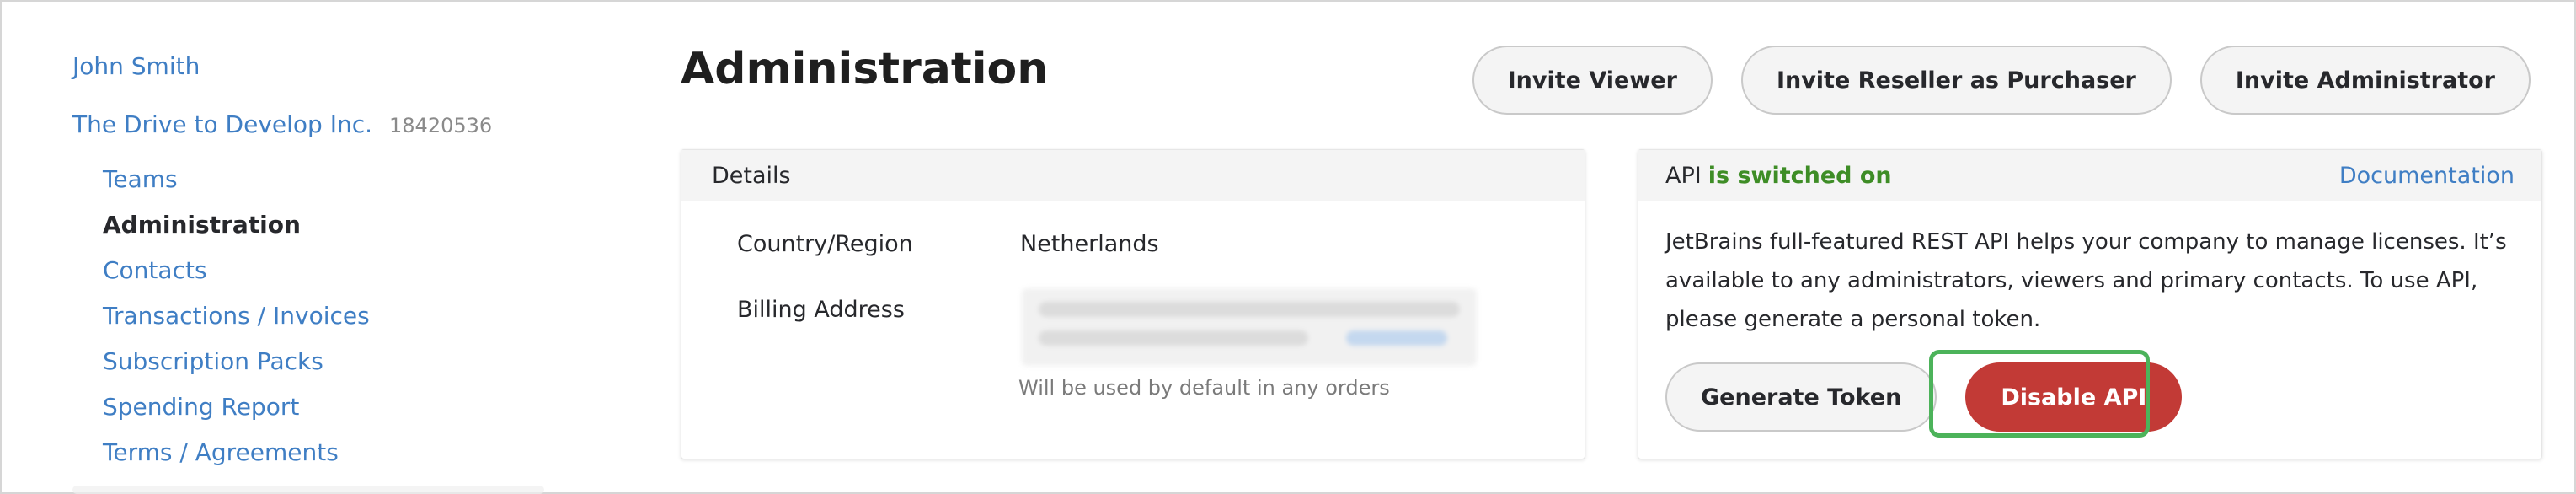  What do you see at coordinates (2089, 175) in the screenshot?
I see `api-card-header: API is switched on Documentation` at bounding box center [2089, 175].